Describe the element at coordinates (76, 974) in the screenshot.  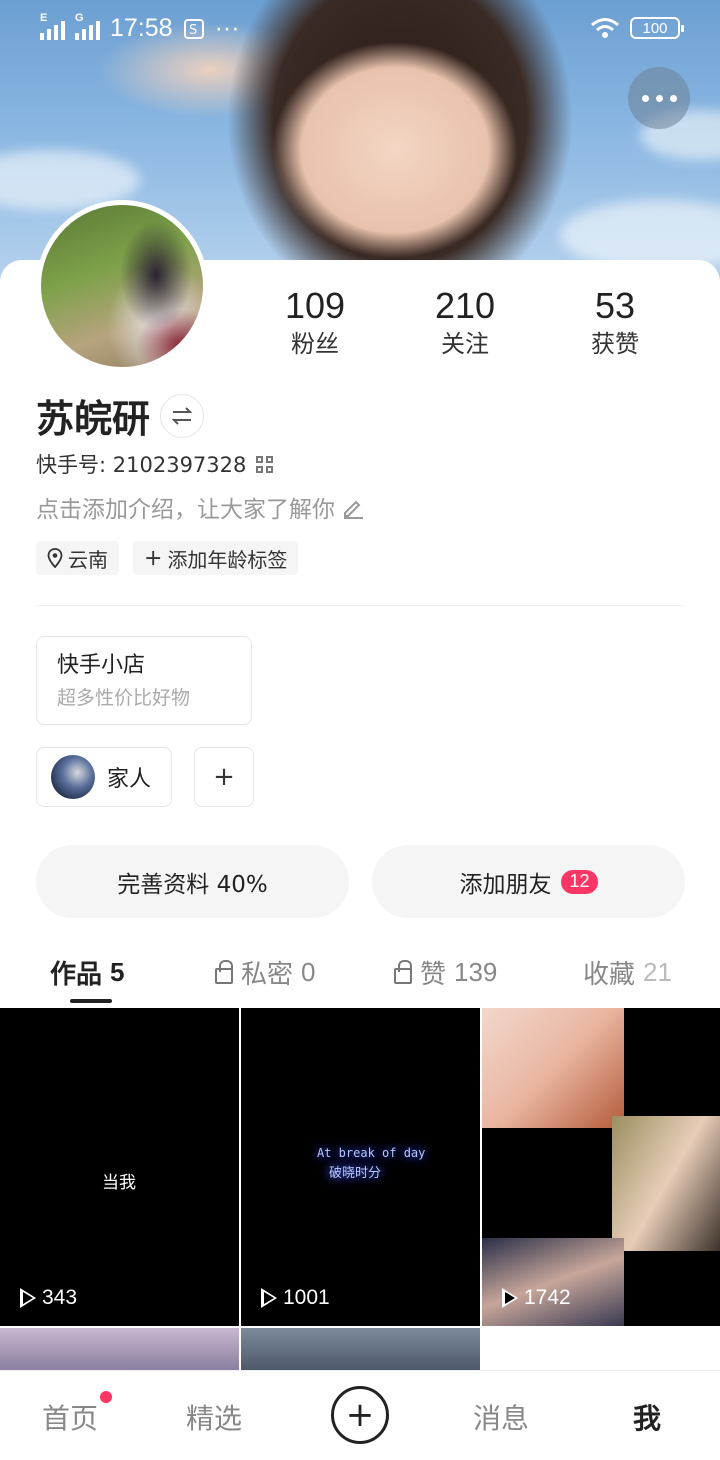
I see `tab-label: 作品` at that location.